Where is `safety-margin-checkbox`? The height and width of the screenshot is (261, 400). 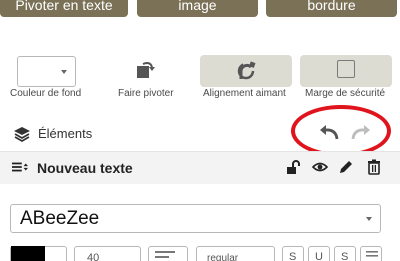
safety-margin-checkbox is located at coordinates (346, 69).